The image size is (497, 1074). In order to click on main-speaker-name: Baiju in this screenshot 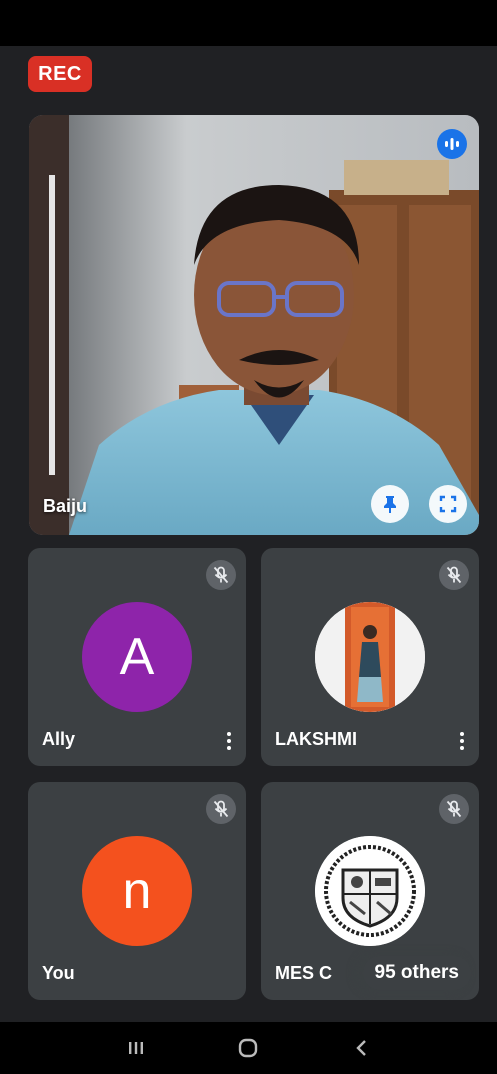, I will do `click(65, 506)`.